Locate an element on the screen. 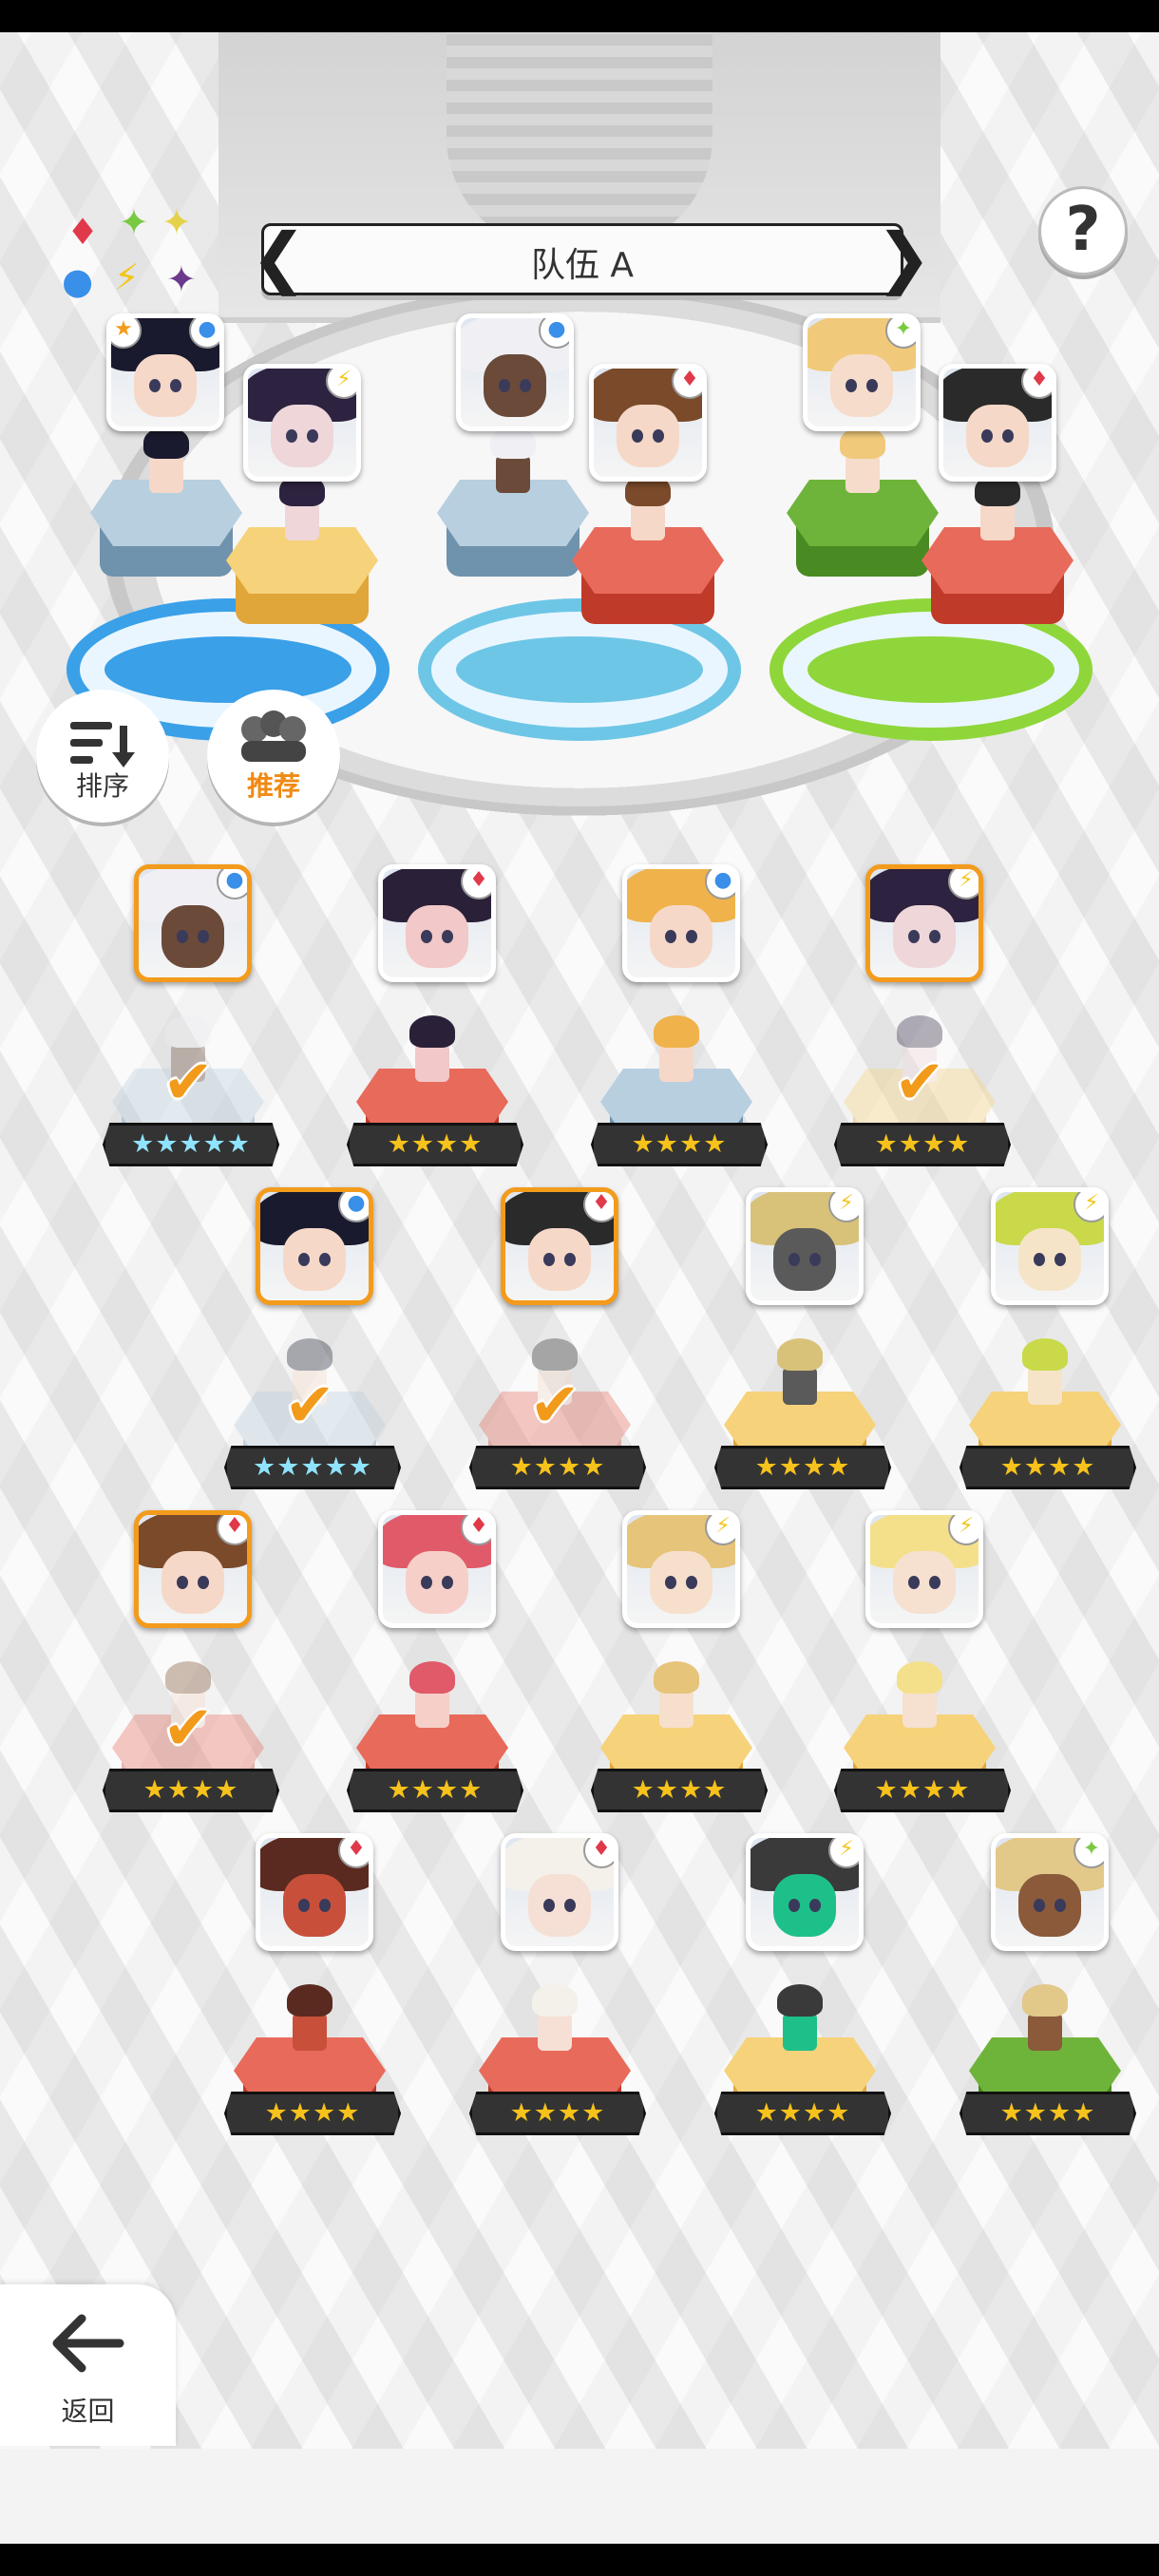 The width and height of the screenshot is (1159, 2576). back-button: 返回 is located at coordinates (88, 2365).